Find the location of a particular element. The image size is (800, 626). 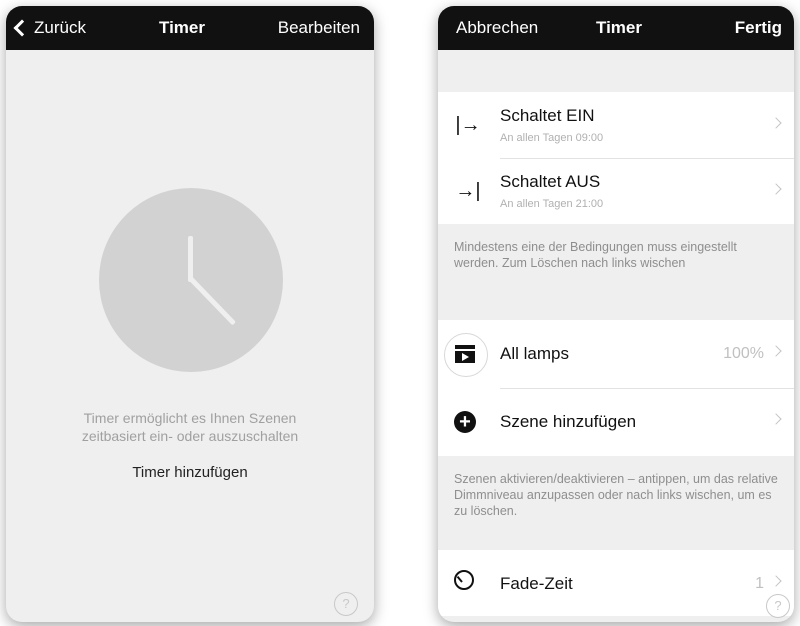

back-label: Zurück is located at coordinates (60, 27).